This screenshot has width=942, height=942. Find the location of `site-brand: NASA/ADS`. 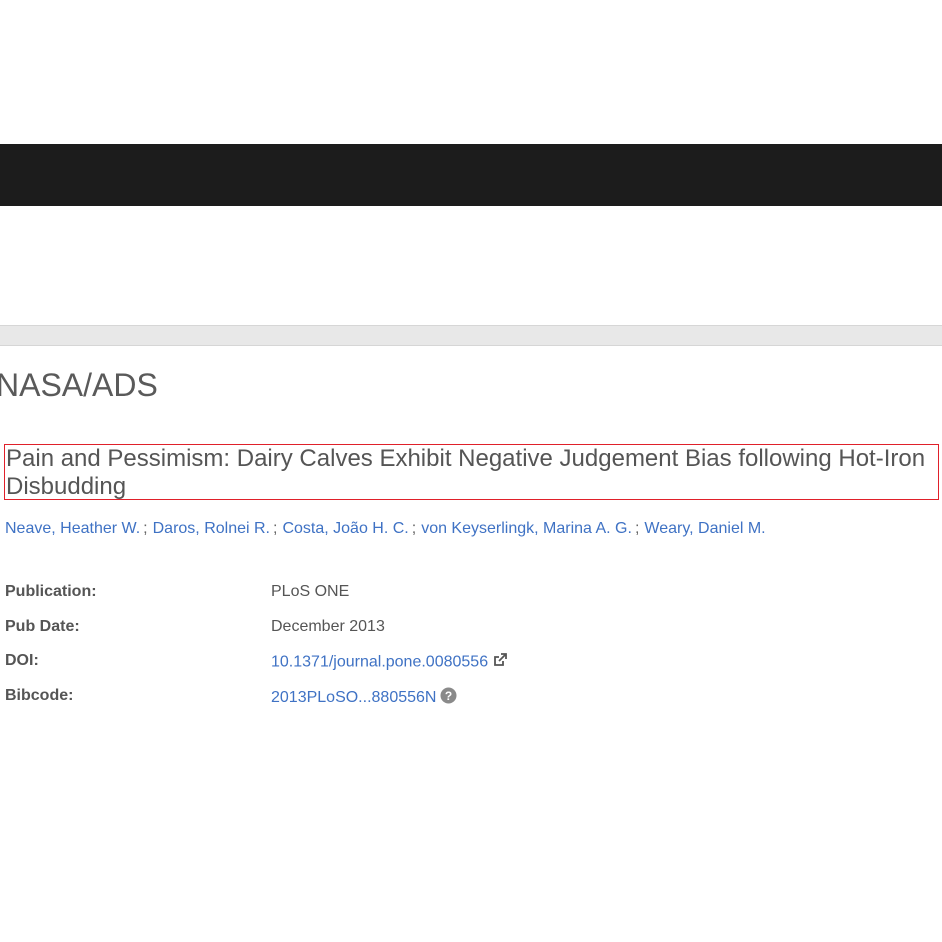

site-brand: NASA/ADS is located at coordinates (79, 385).